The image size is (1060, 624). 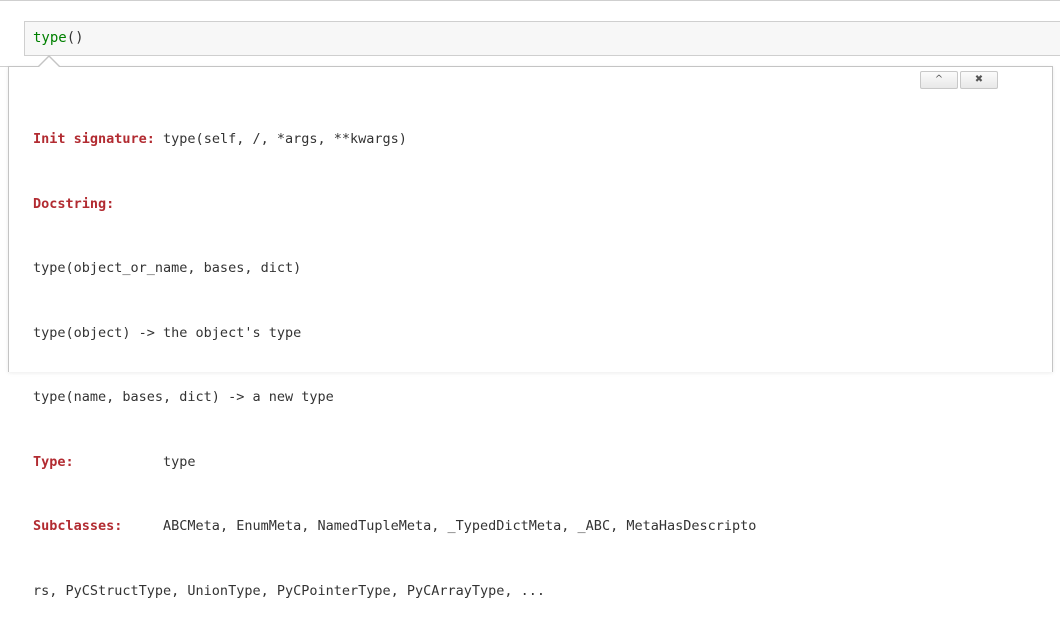 What do you see at coordinates (183, 397) in the screenshot?
I see `docstring-text-line: type(name, bases, dict) -> a new type` at bounding box center [183, 397].